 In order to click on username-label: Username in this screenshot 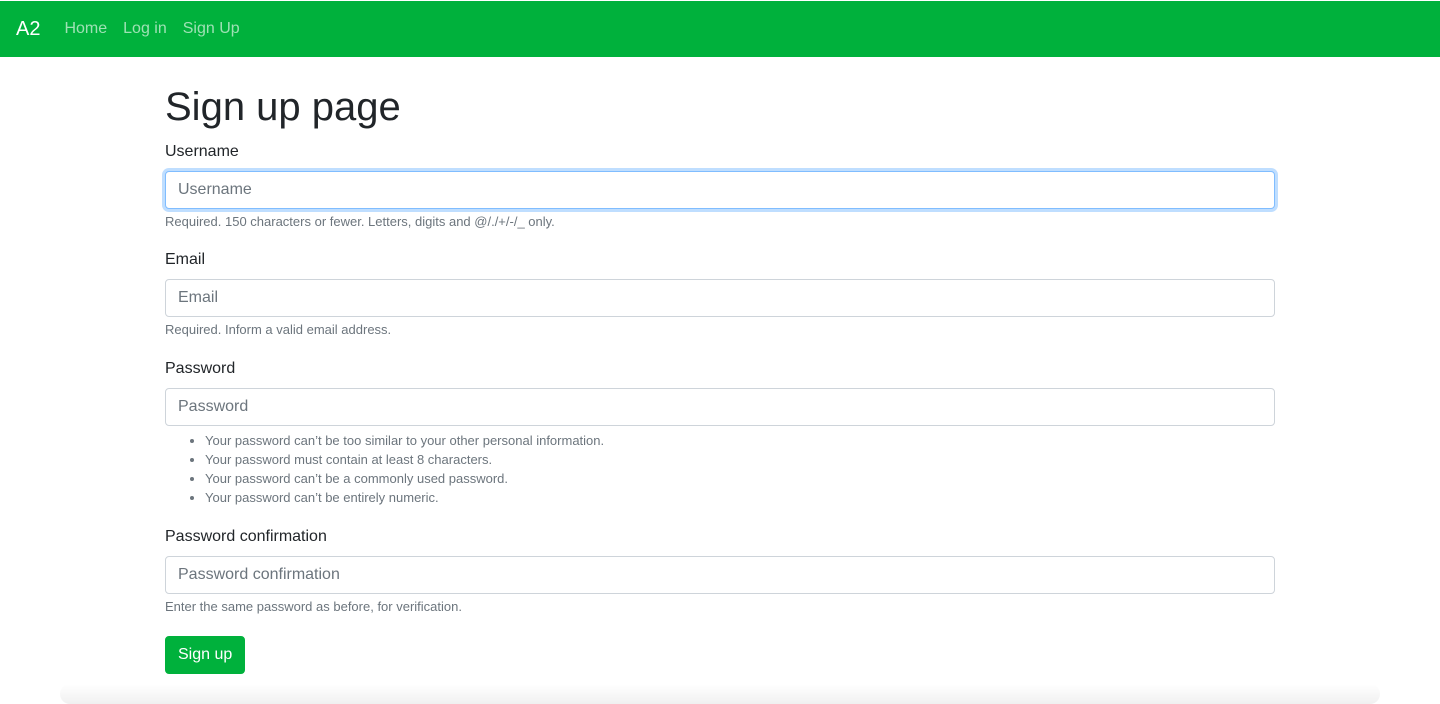, I will do `click(202, 151)`.